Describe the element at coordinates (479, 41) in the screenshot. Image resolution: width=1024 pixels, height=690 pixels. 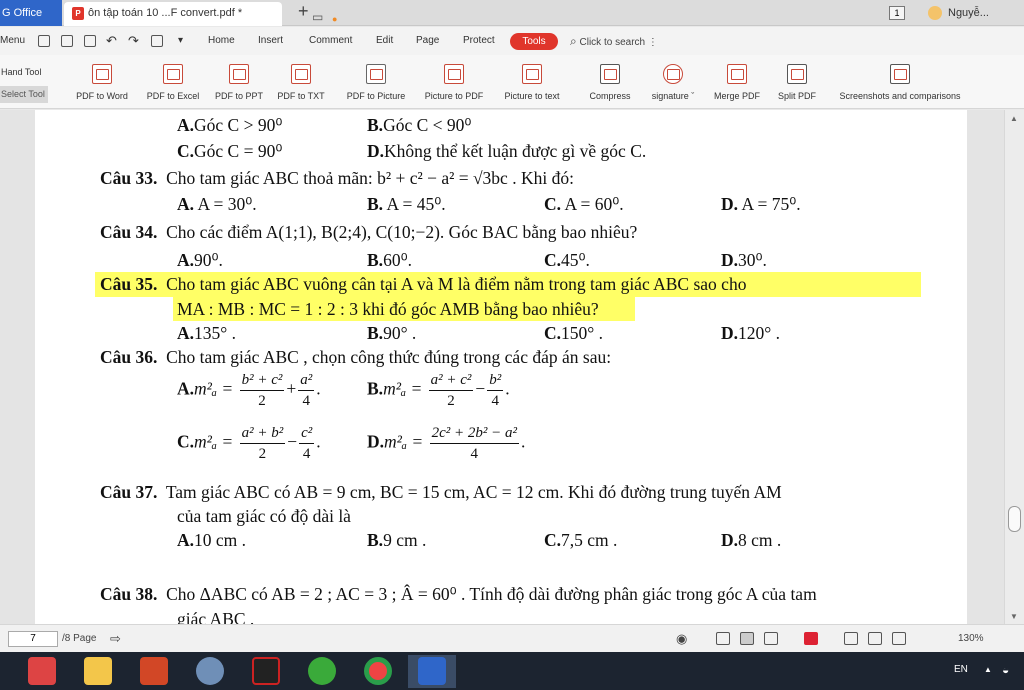
I see `menu-protect: Protect` at that location.